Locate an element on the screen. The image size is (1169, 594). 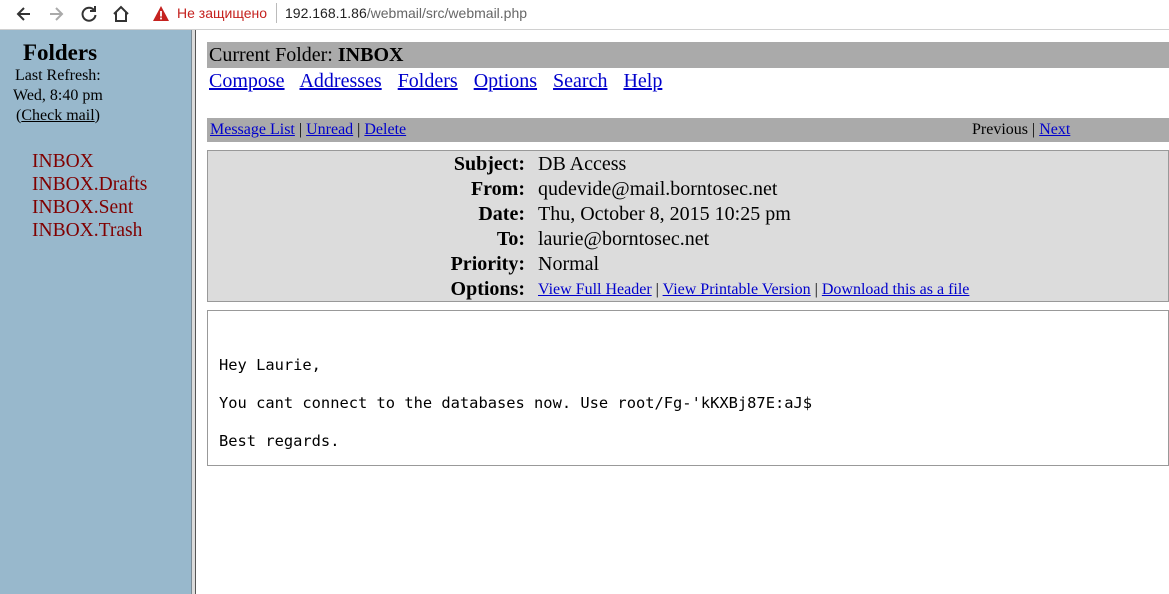
home-icon is located at coordinates (121, 14).